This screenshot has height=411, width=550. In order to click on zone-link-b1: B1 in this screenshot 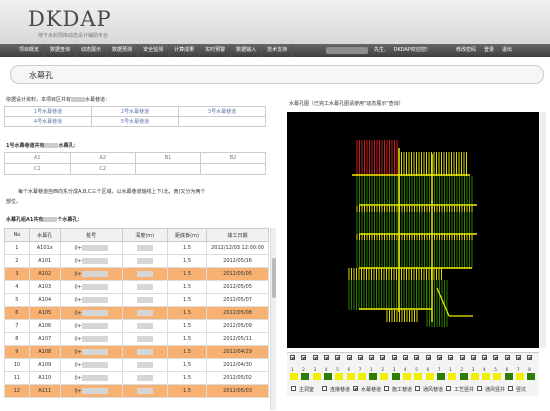, I will do `click(168, 158)`.